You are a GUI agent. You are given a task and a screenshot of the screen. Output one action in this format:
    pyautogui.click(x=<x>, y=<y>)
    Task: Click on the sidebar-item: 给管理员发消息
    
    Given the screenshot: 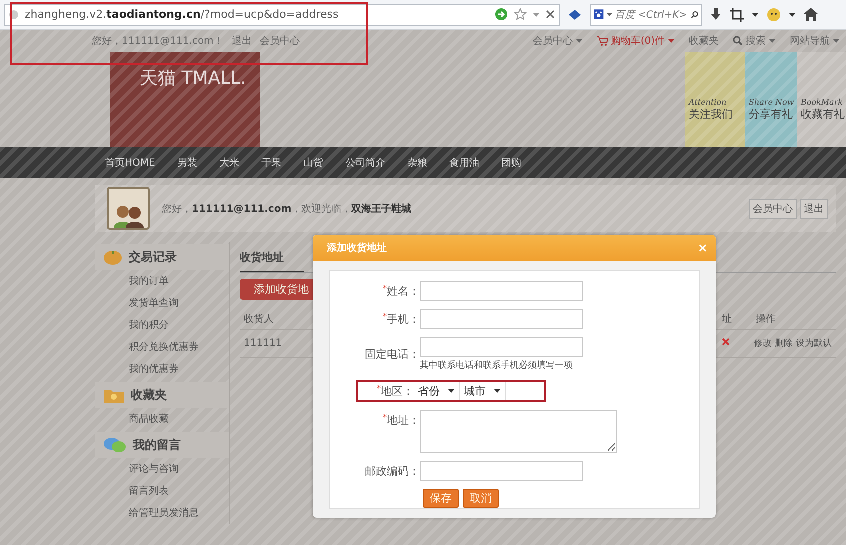 What is the action you would take?
    pyautogui.click(x=162, y=513)
    